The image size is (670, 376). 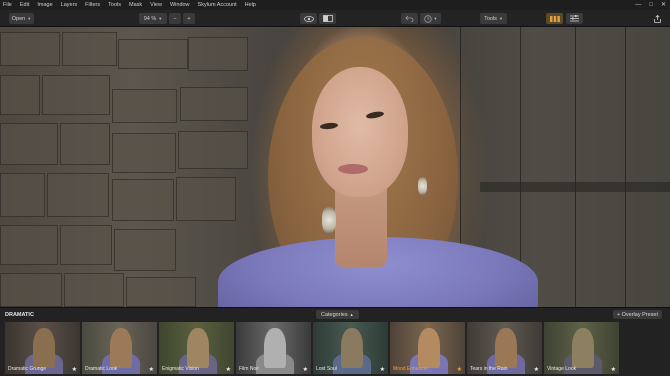 I want to click on overlay-preset-label: + Overlay Preset, so click(x=637, y=314).